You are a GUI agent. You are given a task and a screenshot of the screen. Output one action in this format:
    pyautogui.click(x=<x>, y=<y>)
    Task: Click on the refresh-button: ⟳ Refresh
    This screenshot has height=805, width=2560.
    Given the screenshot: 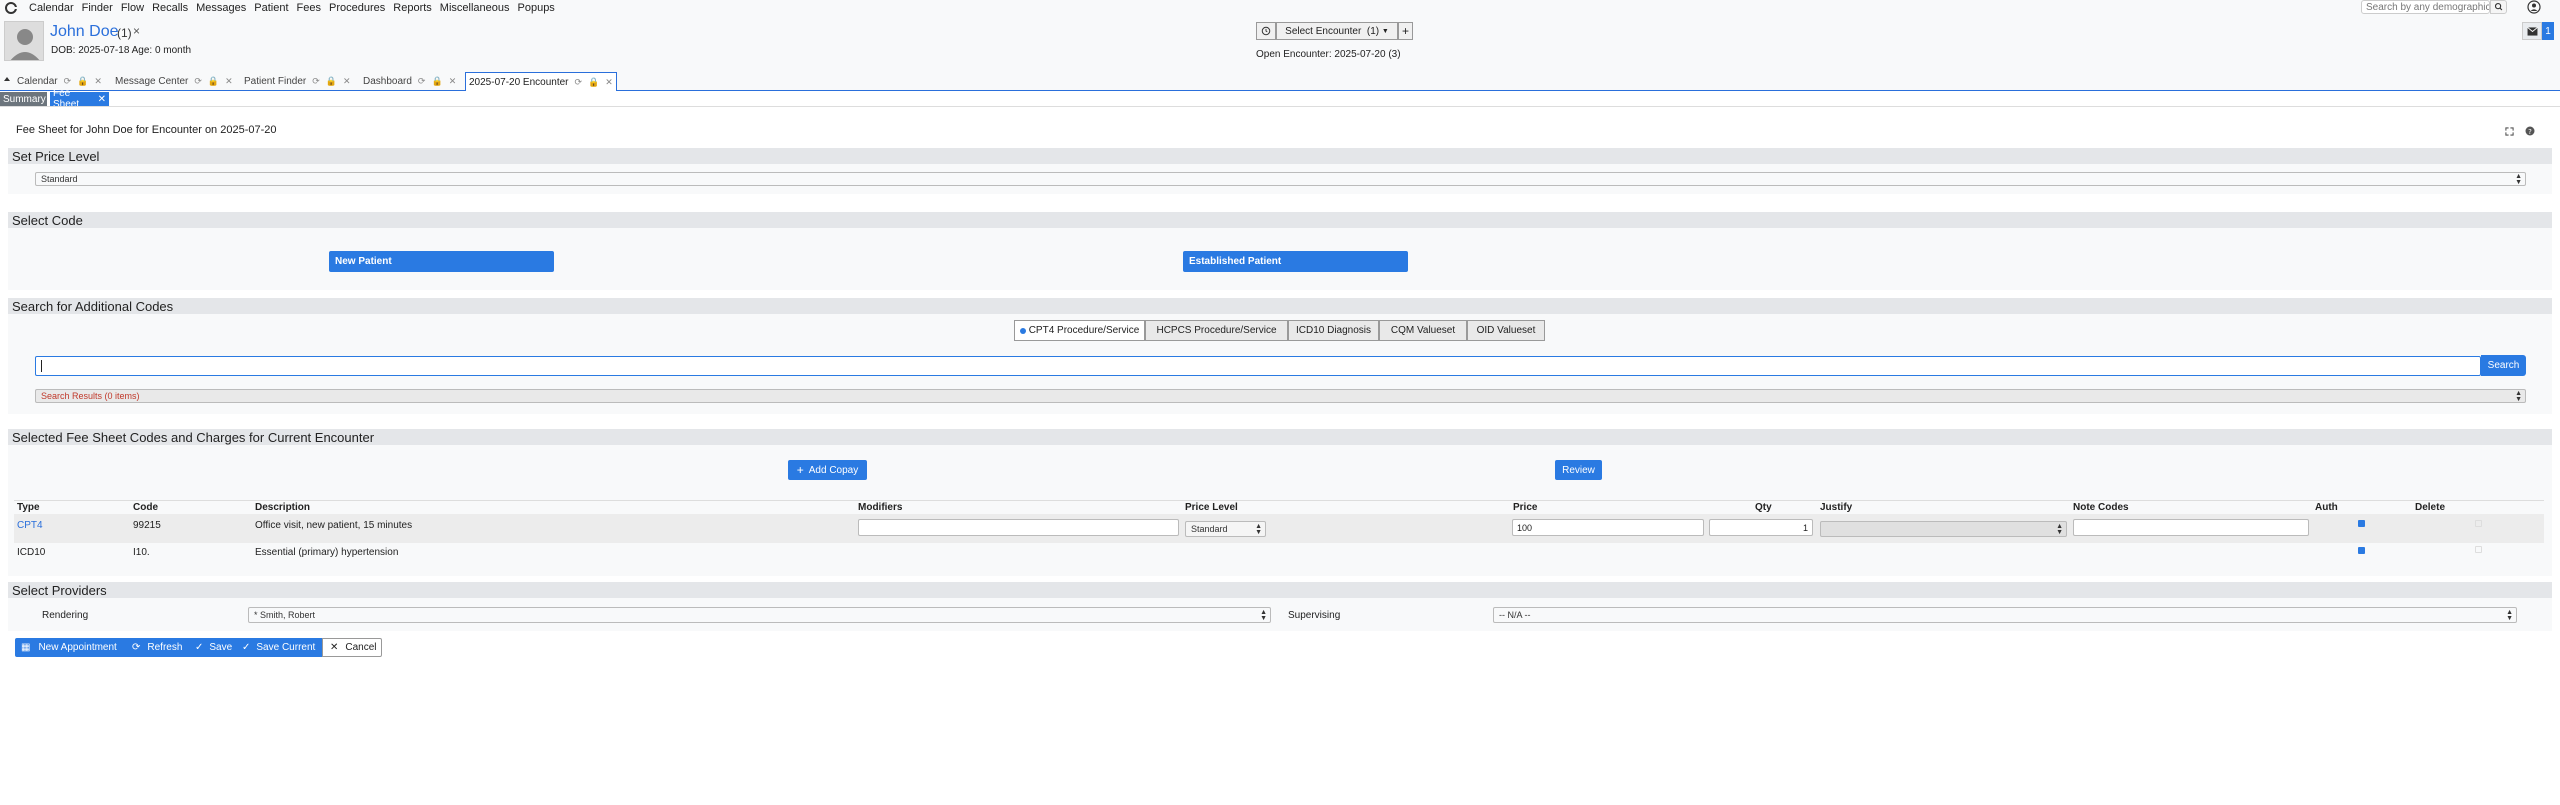 What is the action you would take?
    pyautogui.click(x=157, y=647)
    